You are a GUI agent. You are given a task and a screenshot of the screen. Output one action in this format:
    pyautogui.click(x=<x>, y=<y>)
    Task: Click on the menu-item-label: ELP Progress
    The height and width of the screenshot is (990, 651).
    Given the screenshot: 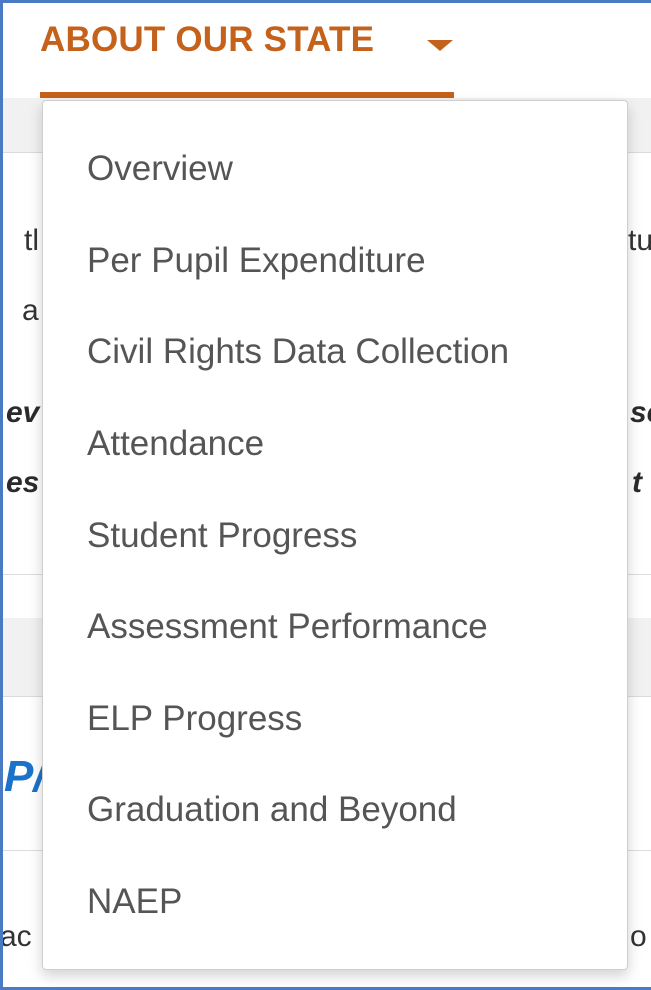 What is the action you would take?
    pyautogui.click(x=195, y=718)
    